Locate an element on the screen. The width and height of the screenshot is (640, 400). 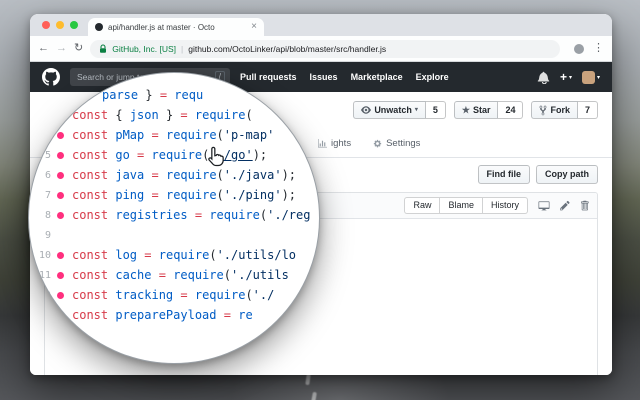
reload-icon: ↻ is located at coordinates (78, 48).